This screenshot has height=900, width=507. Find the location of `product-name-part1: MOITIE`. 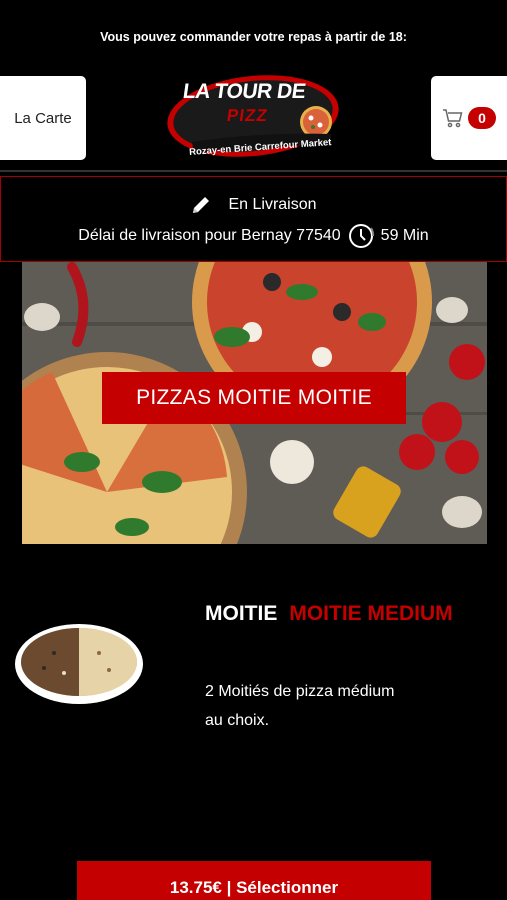

product-name-part1: MOITIE is located at coordinates (241, 613).